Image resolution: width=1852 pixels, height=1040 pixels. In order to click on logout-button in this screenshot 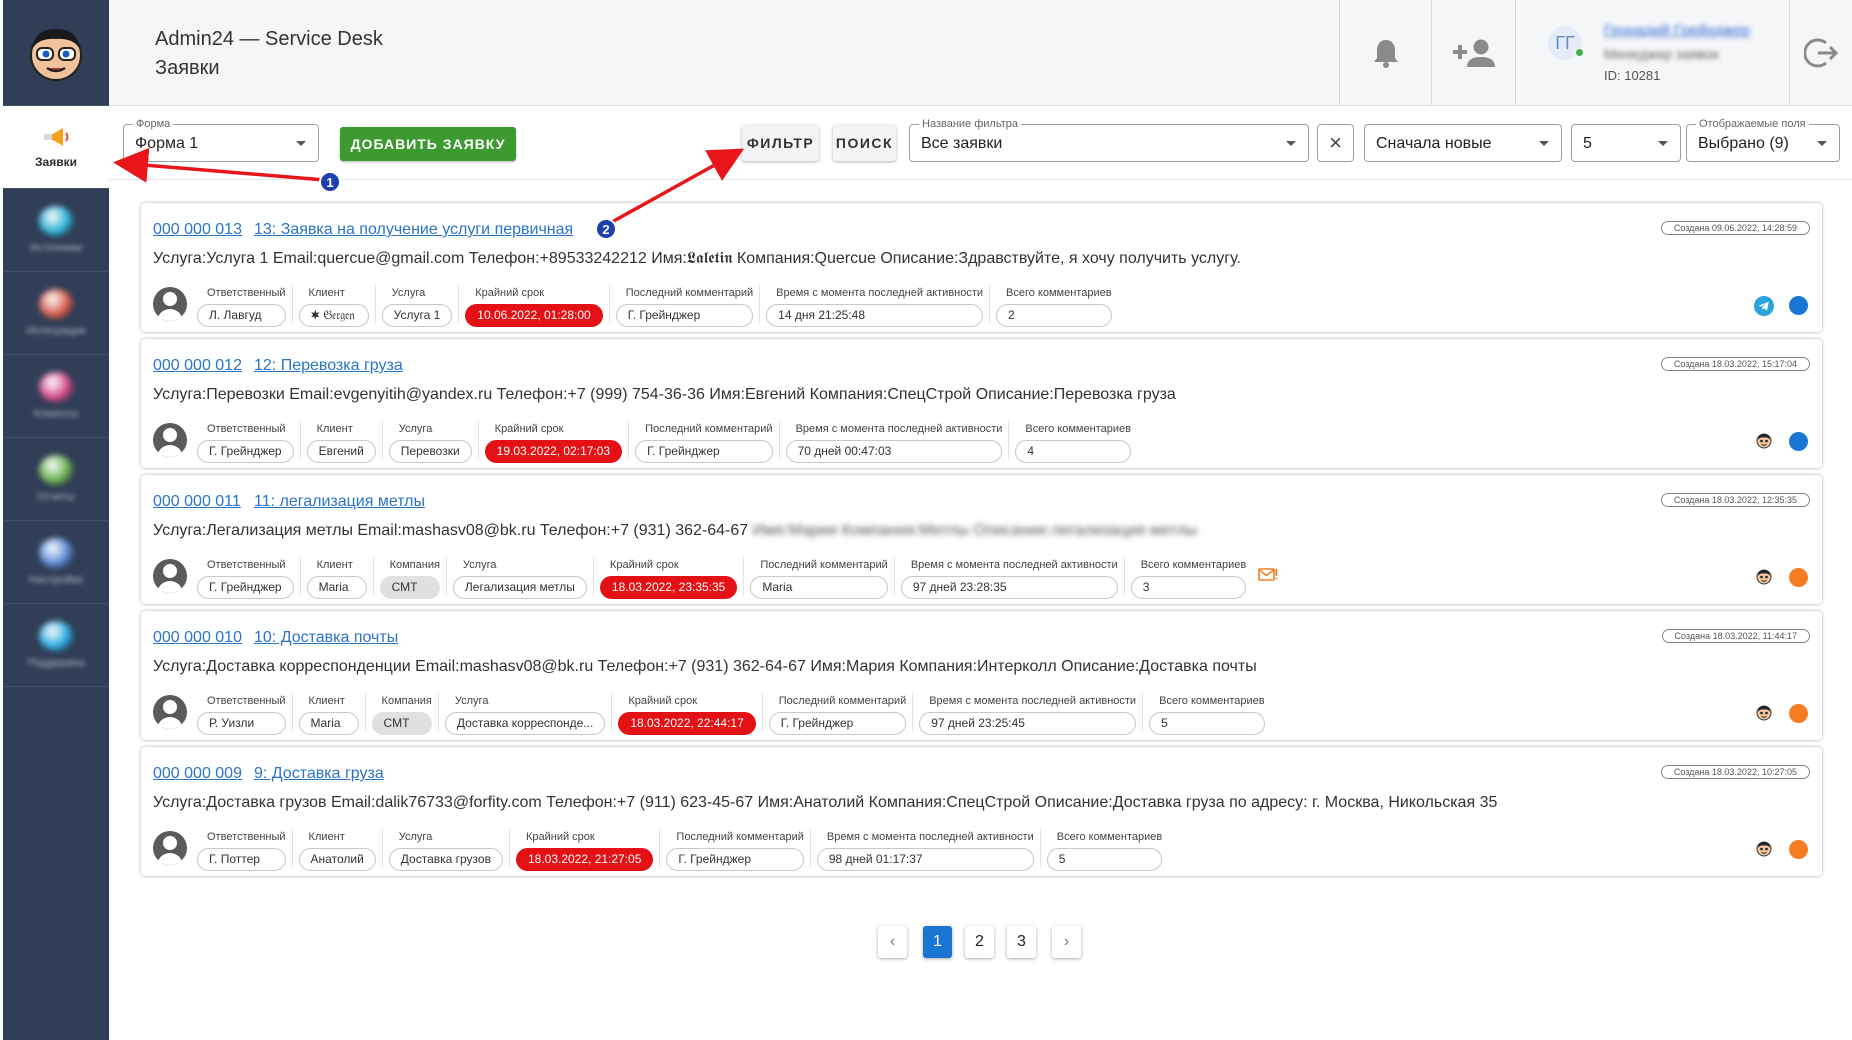, I will do `click(1820, 53)`.